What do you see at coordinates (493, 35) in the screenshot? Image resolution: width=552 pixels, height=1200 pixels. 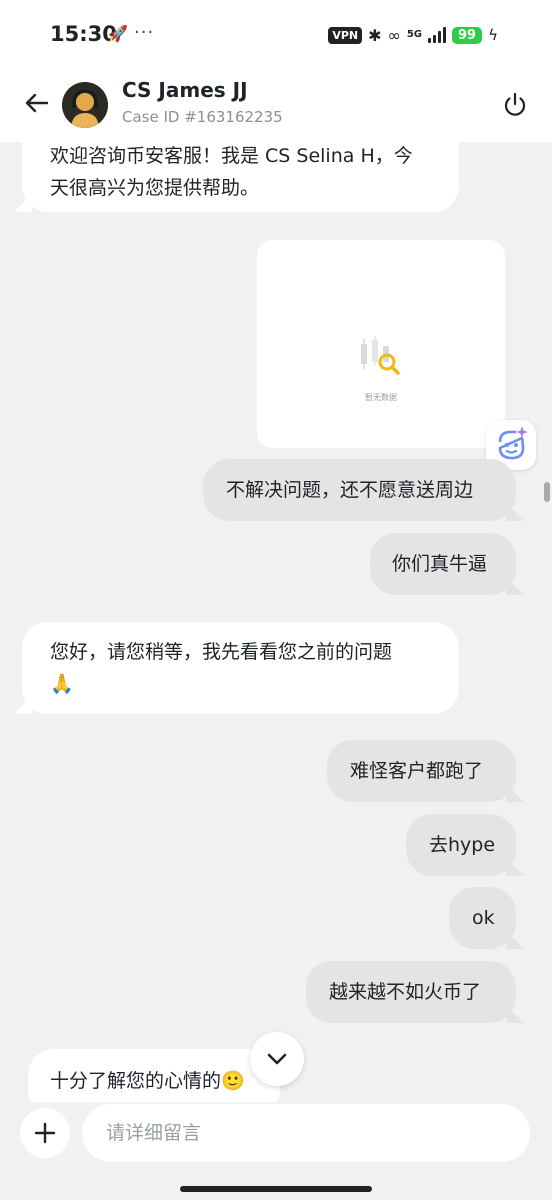 I see `charging-icon: ϟ` at bounding box center [493, 35].